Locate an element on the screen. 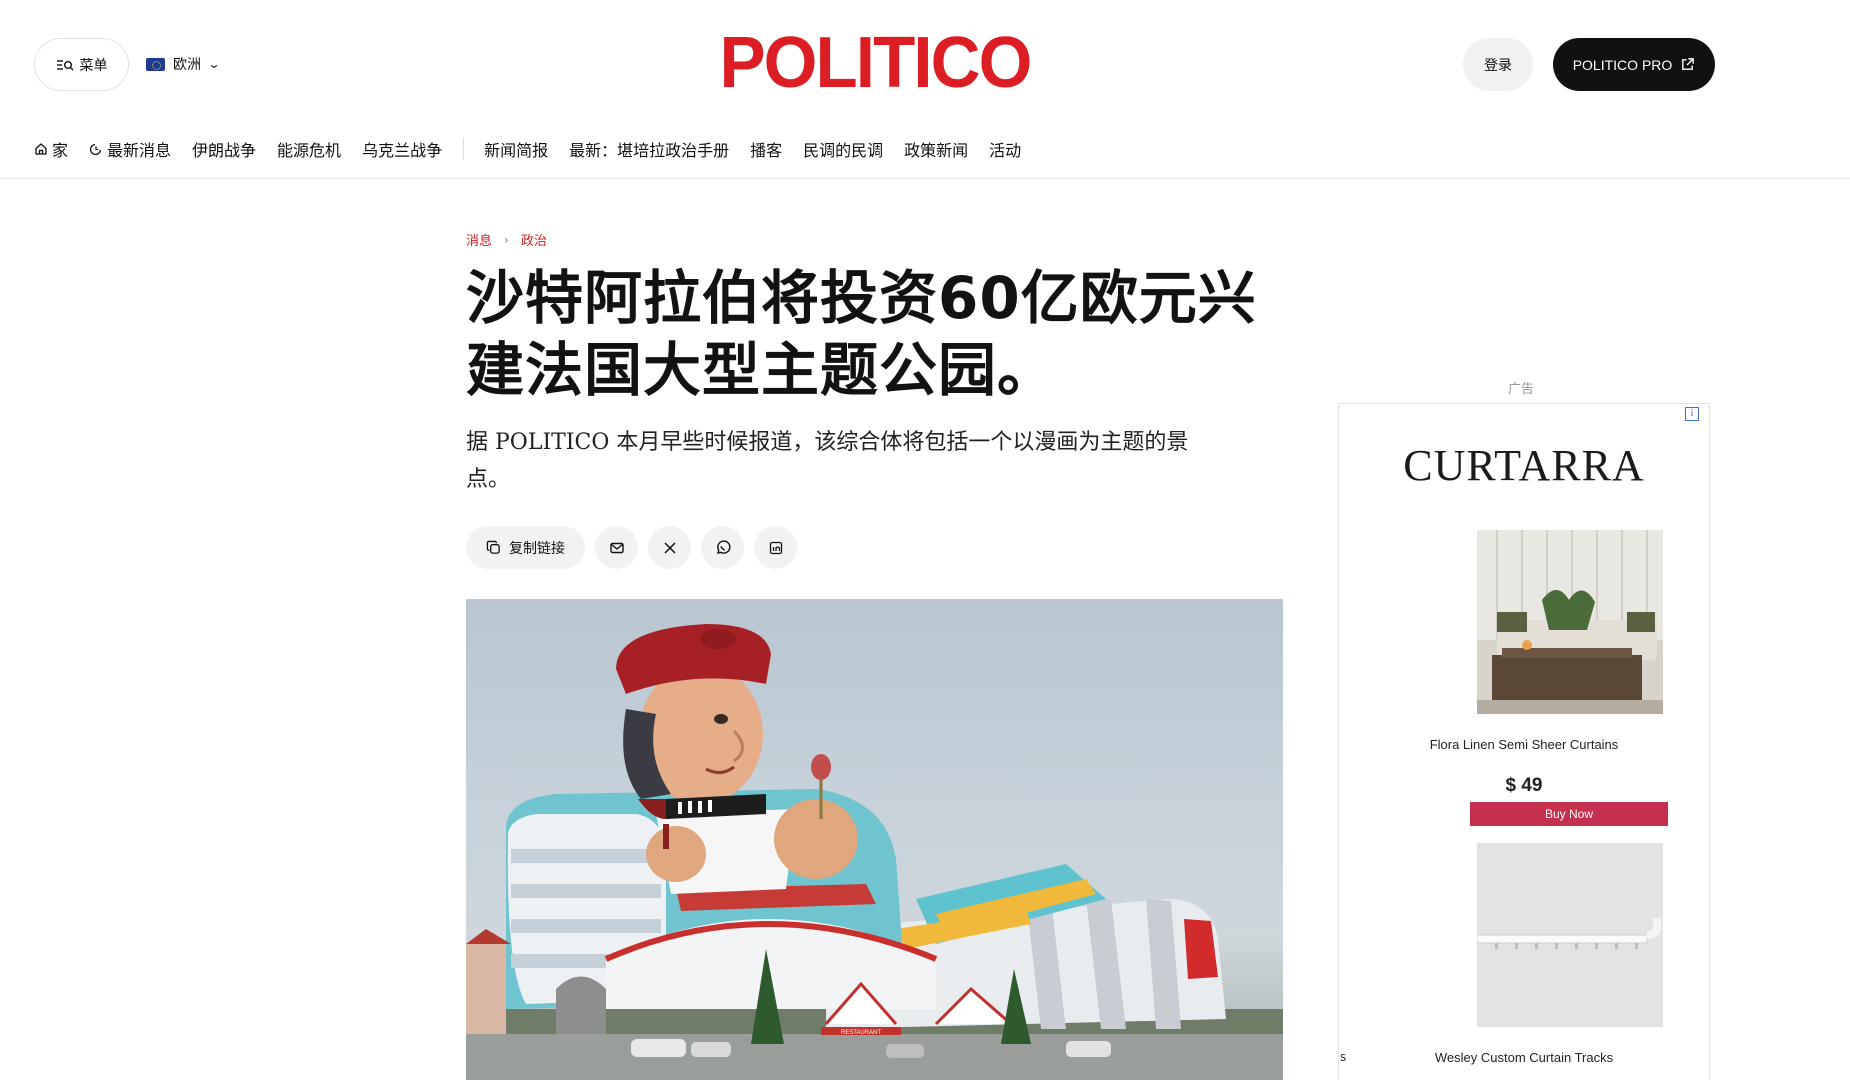 The width and height of the screenshot is (1850, 1080). home-icon is located at coordinates (41, 149).